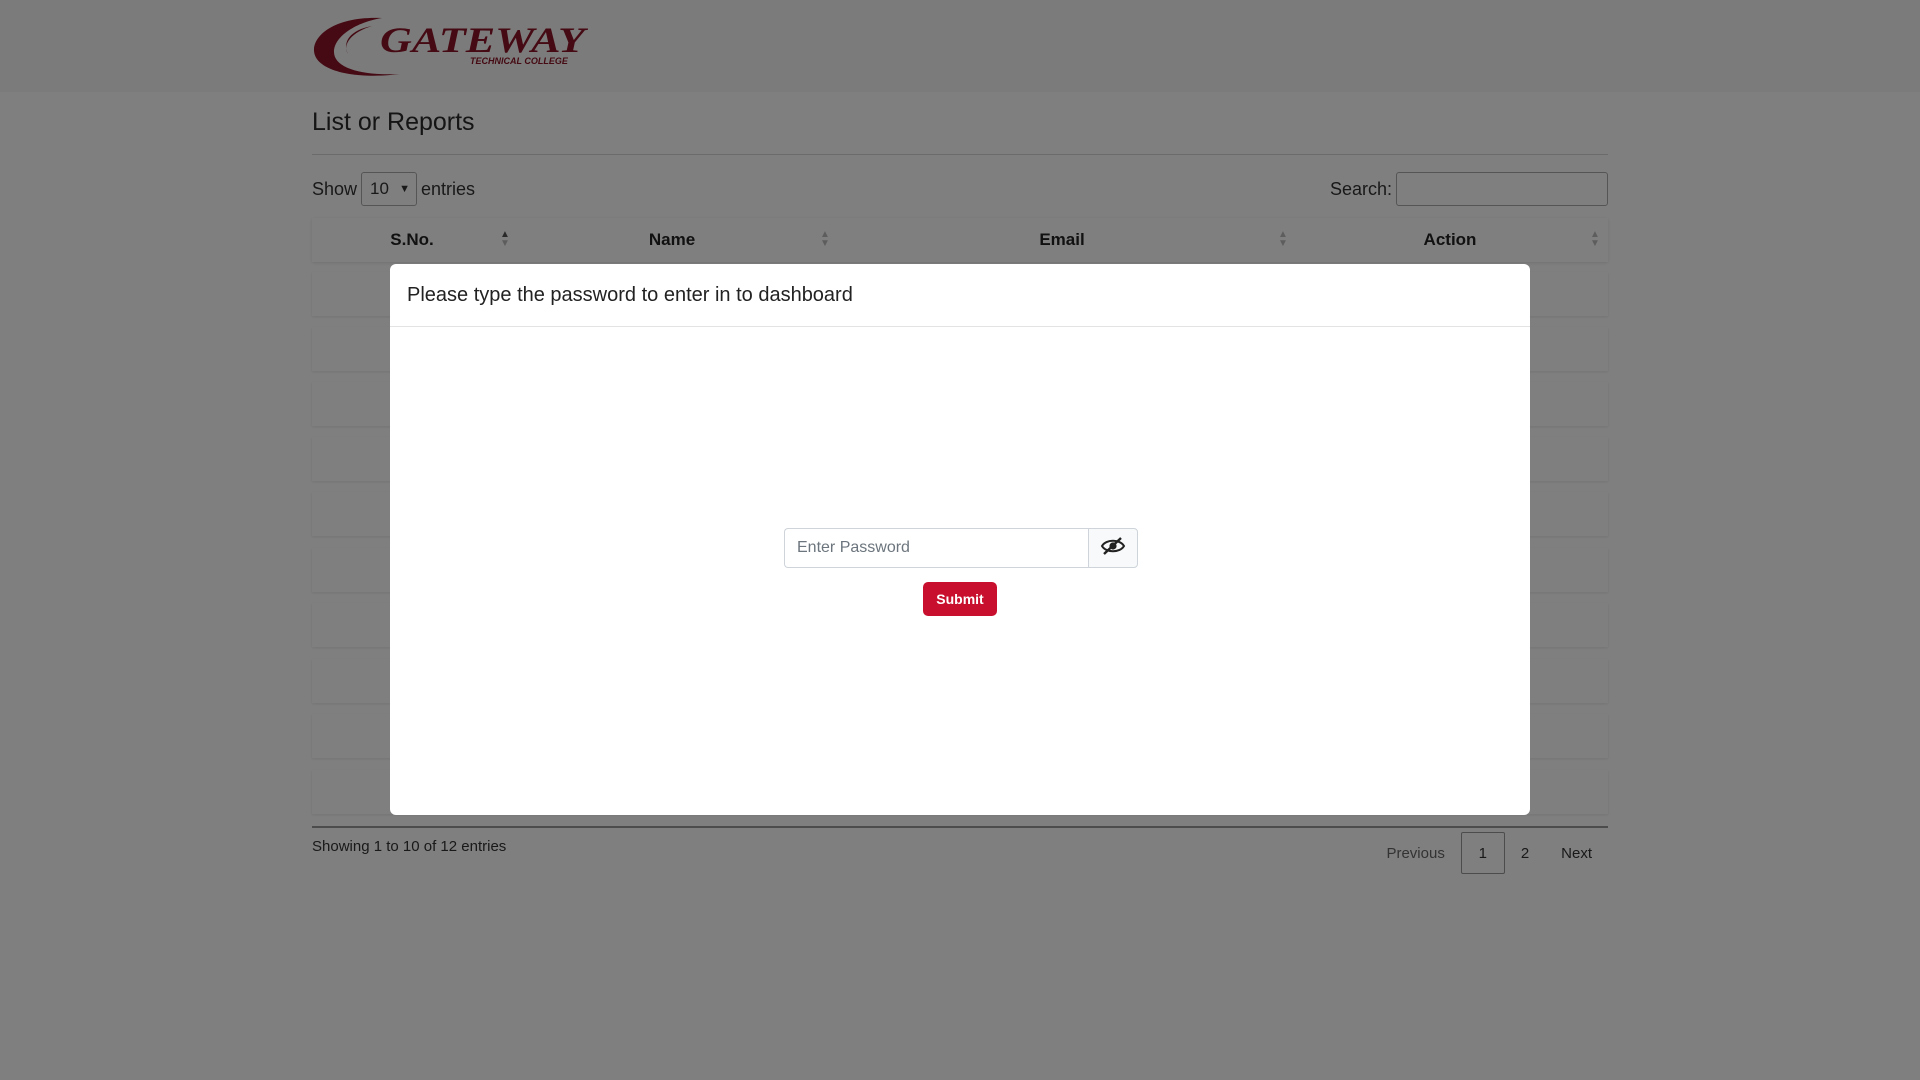  I want to click on toggle-password-visibility-button, so click(1113, 548).